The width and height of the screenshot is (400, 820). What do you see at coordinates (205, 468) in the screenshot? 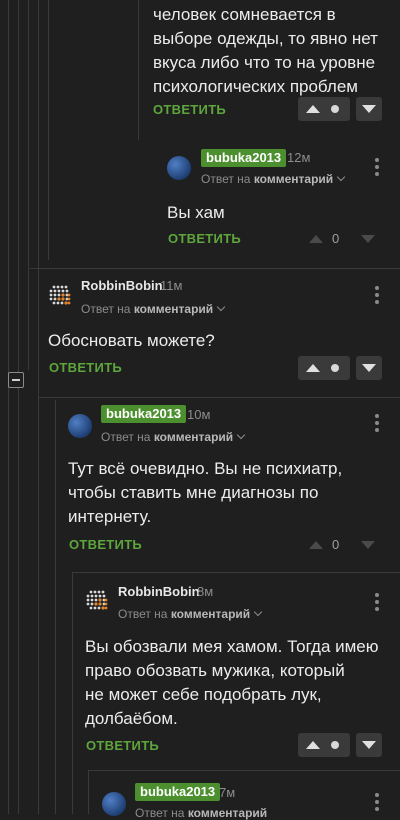
I see `comment-body-line: Тут всё очевидно. Вы не психиатр,` at bounding box center [205, 468].